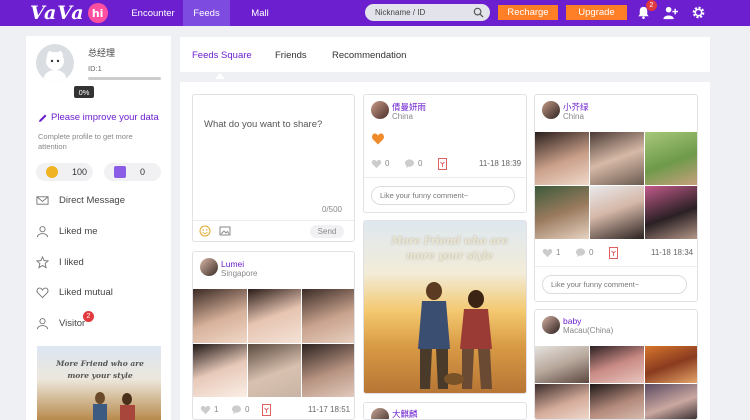  What do you see at coordinates (329, 409) in the screenshot?
I see `post-time: 11-17 18:51` at bounding box center [329, 409].